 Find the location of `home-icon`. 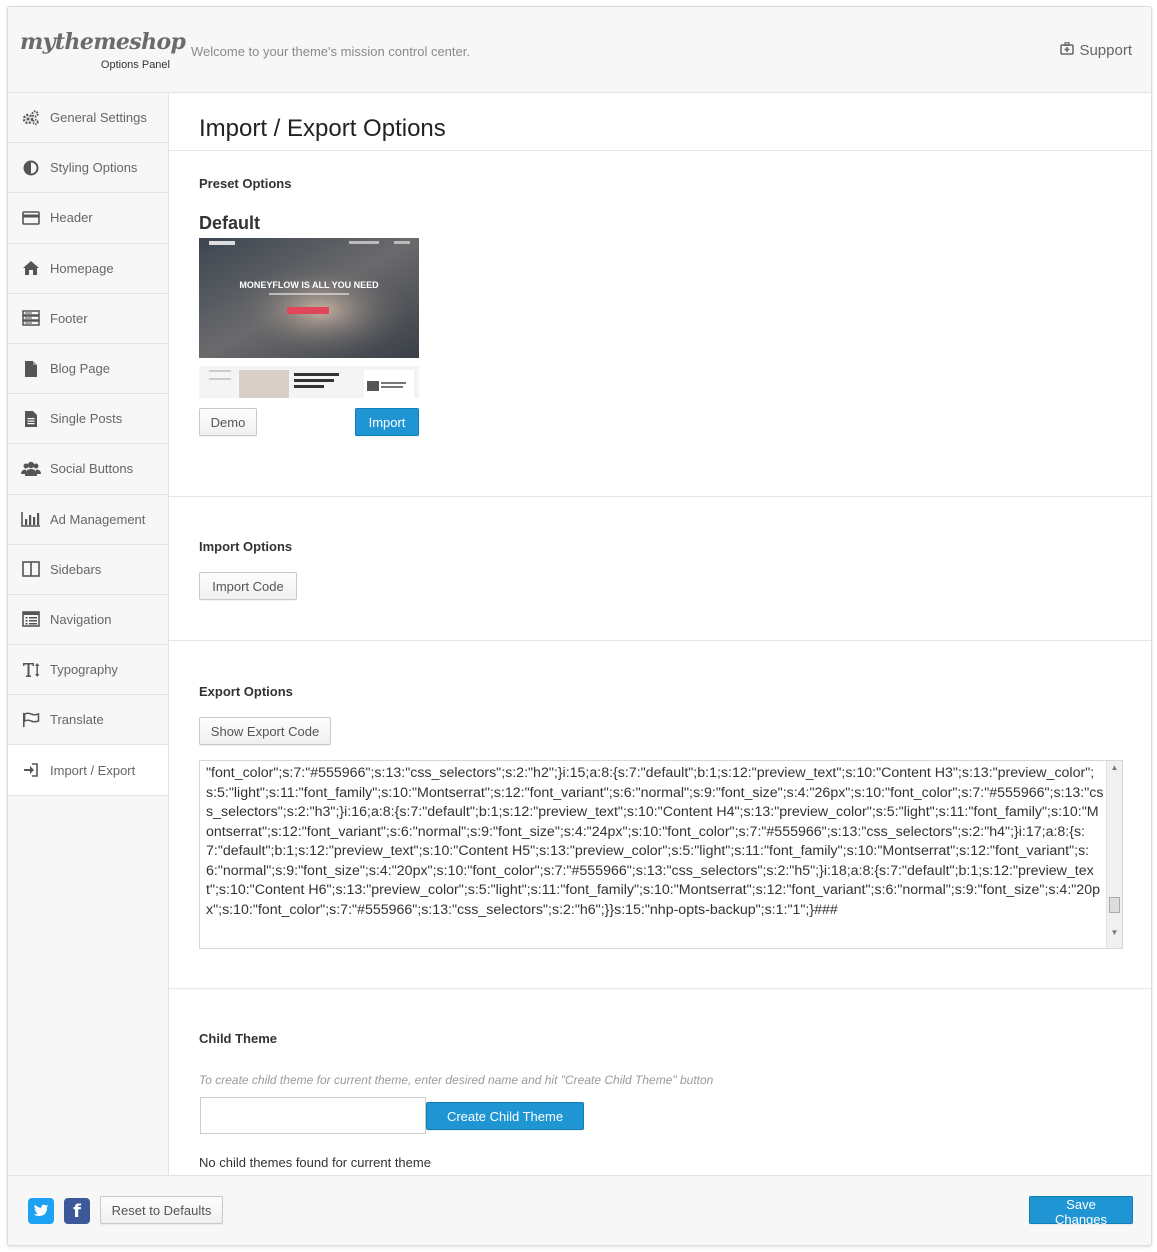

home-icon is located at coordinates (31, 268).